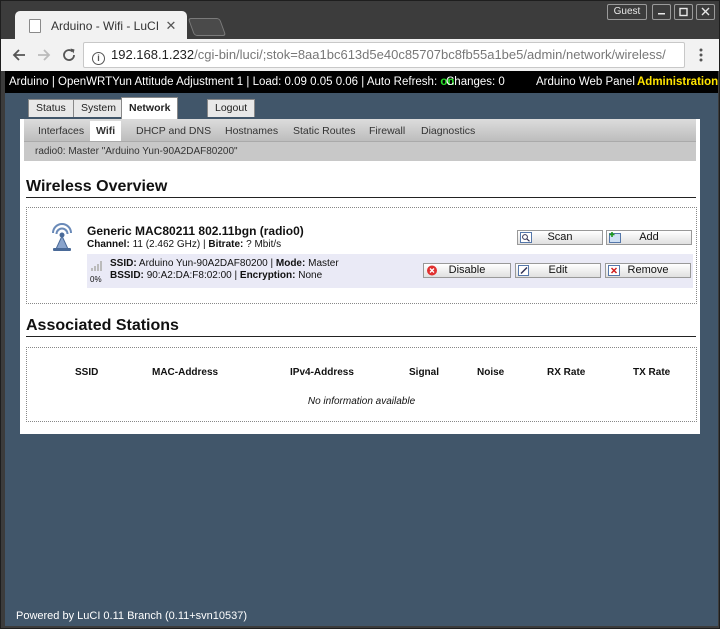 The width and height of the screenshot is (720, 629). I want to click on mode-value: Master, so click(323, 263).